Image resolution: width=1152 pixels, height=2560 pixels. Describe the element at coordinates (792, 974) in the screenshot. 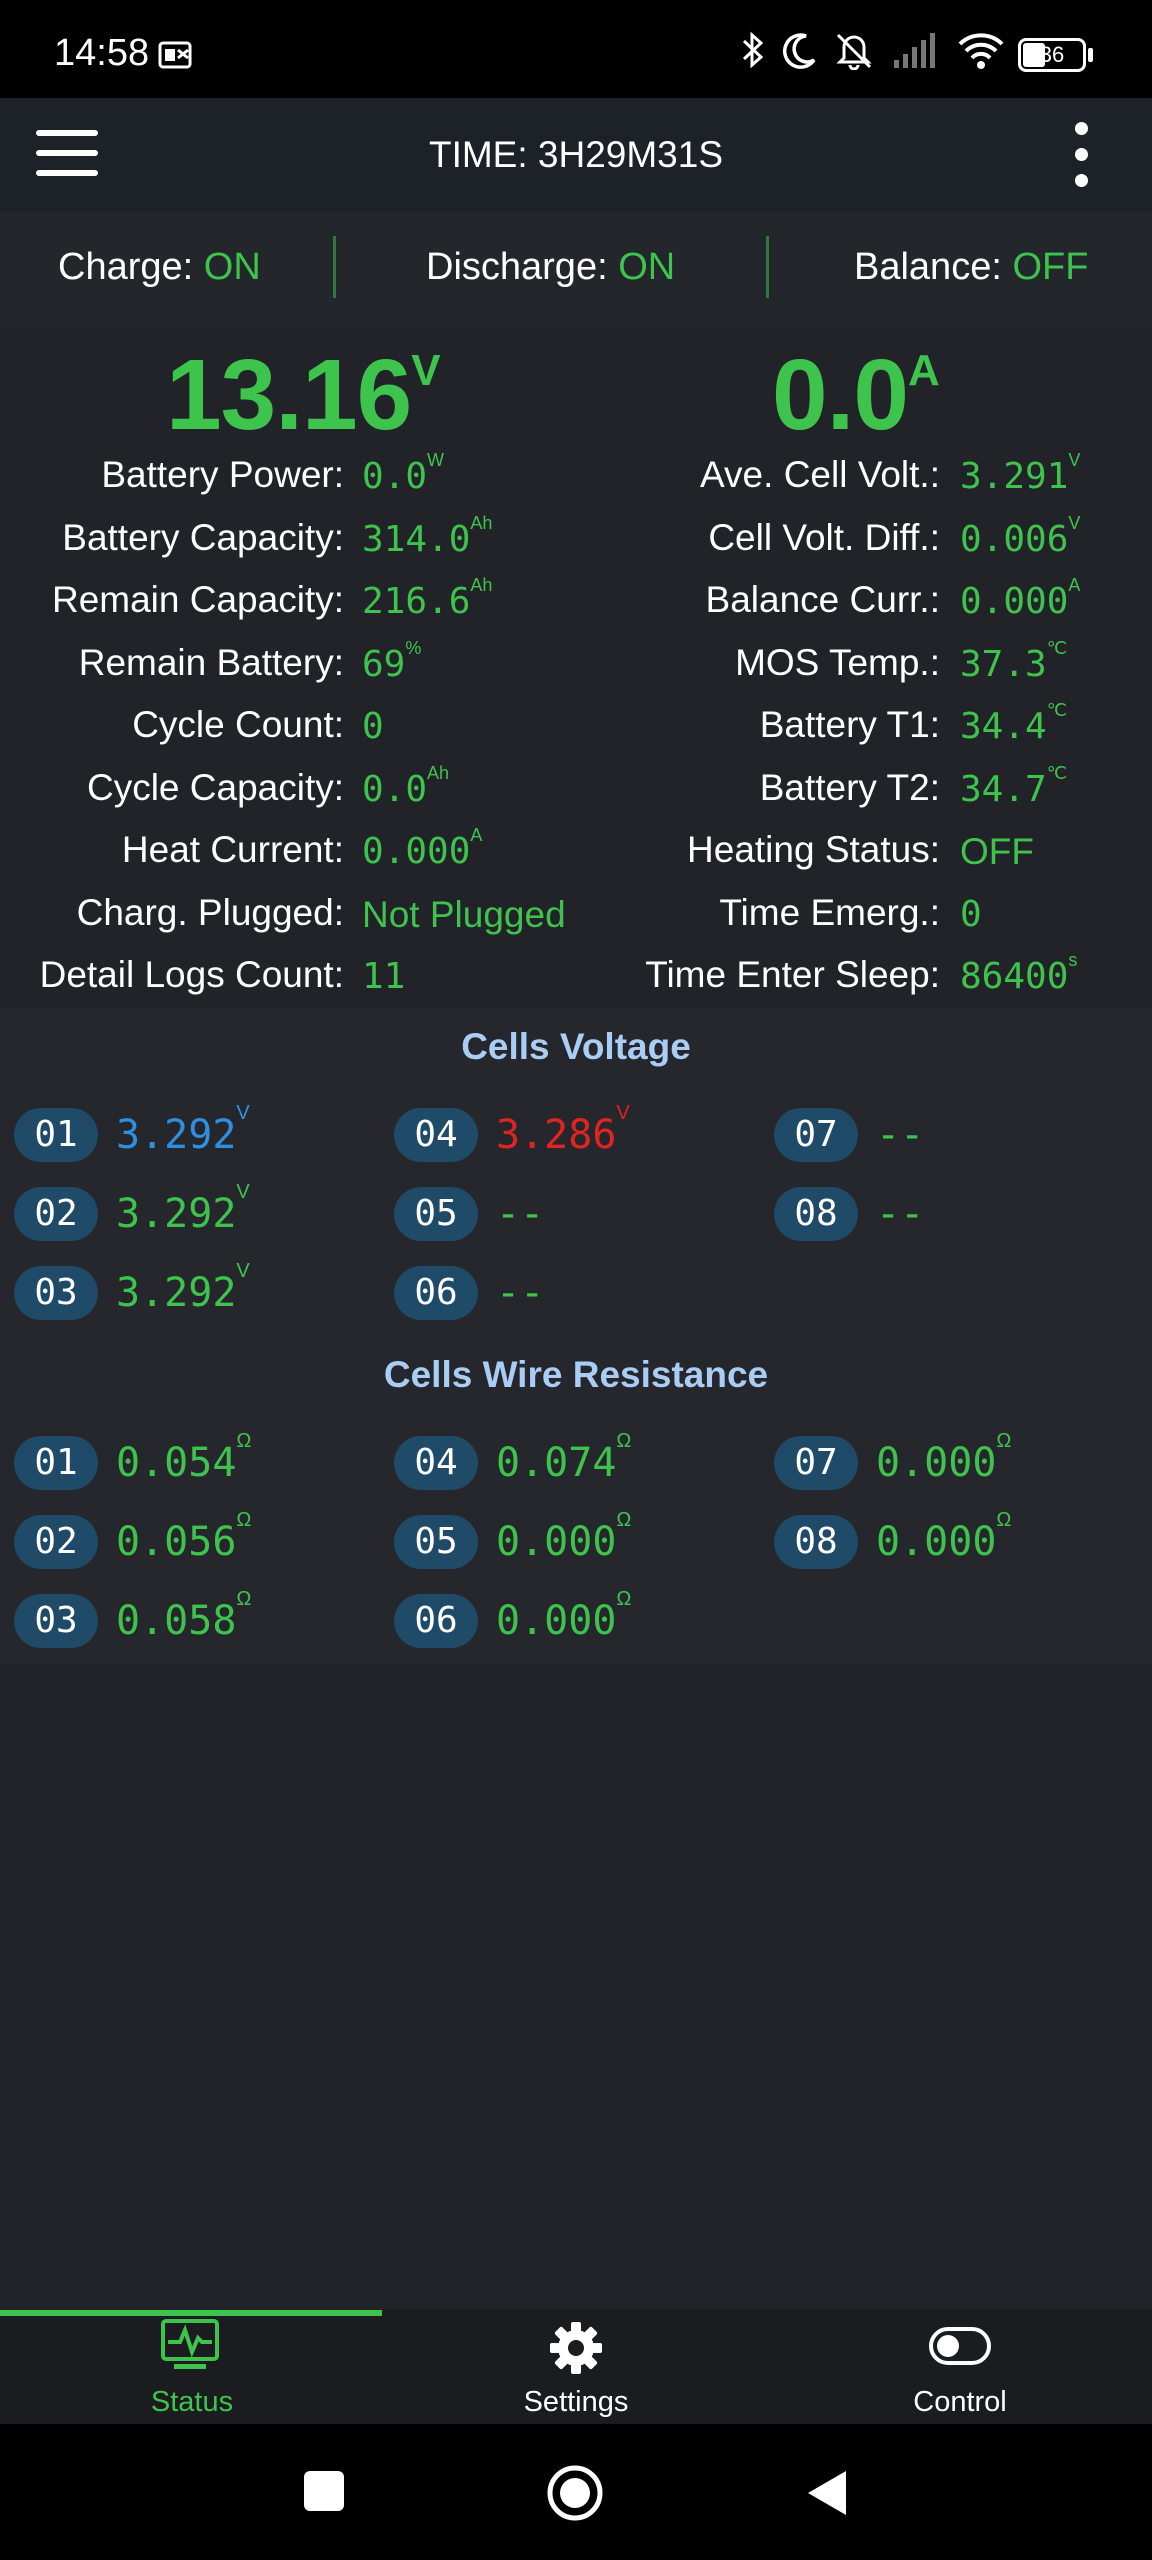

I see `info-label: Time Enter Sleep:` at that location.